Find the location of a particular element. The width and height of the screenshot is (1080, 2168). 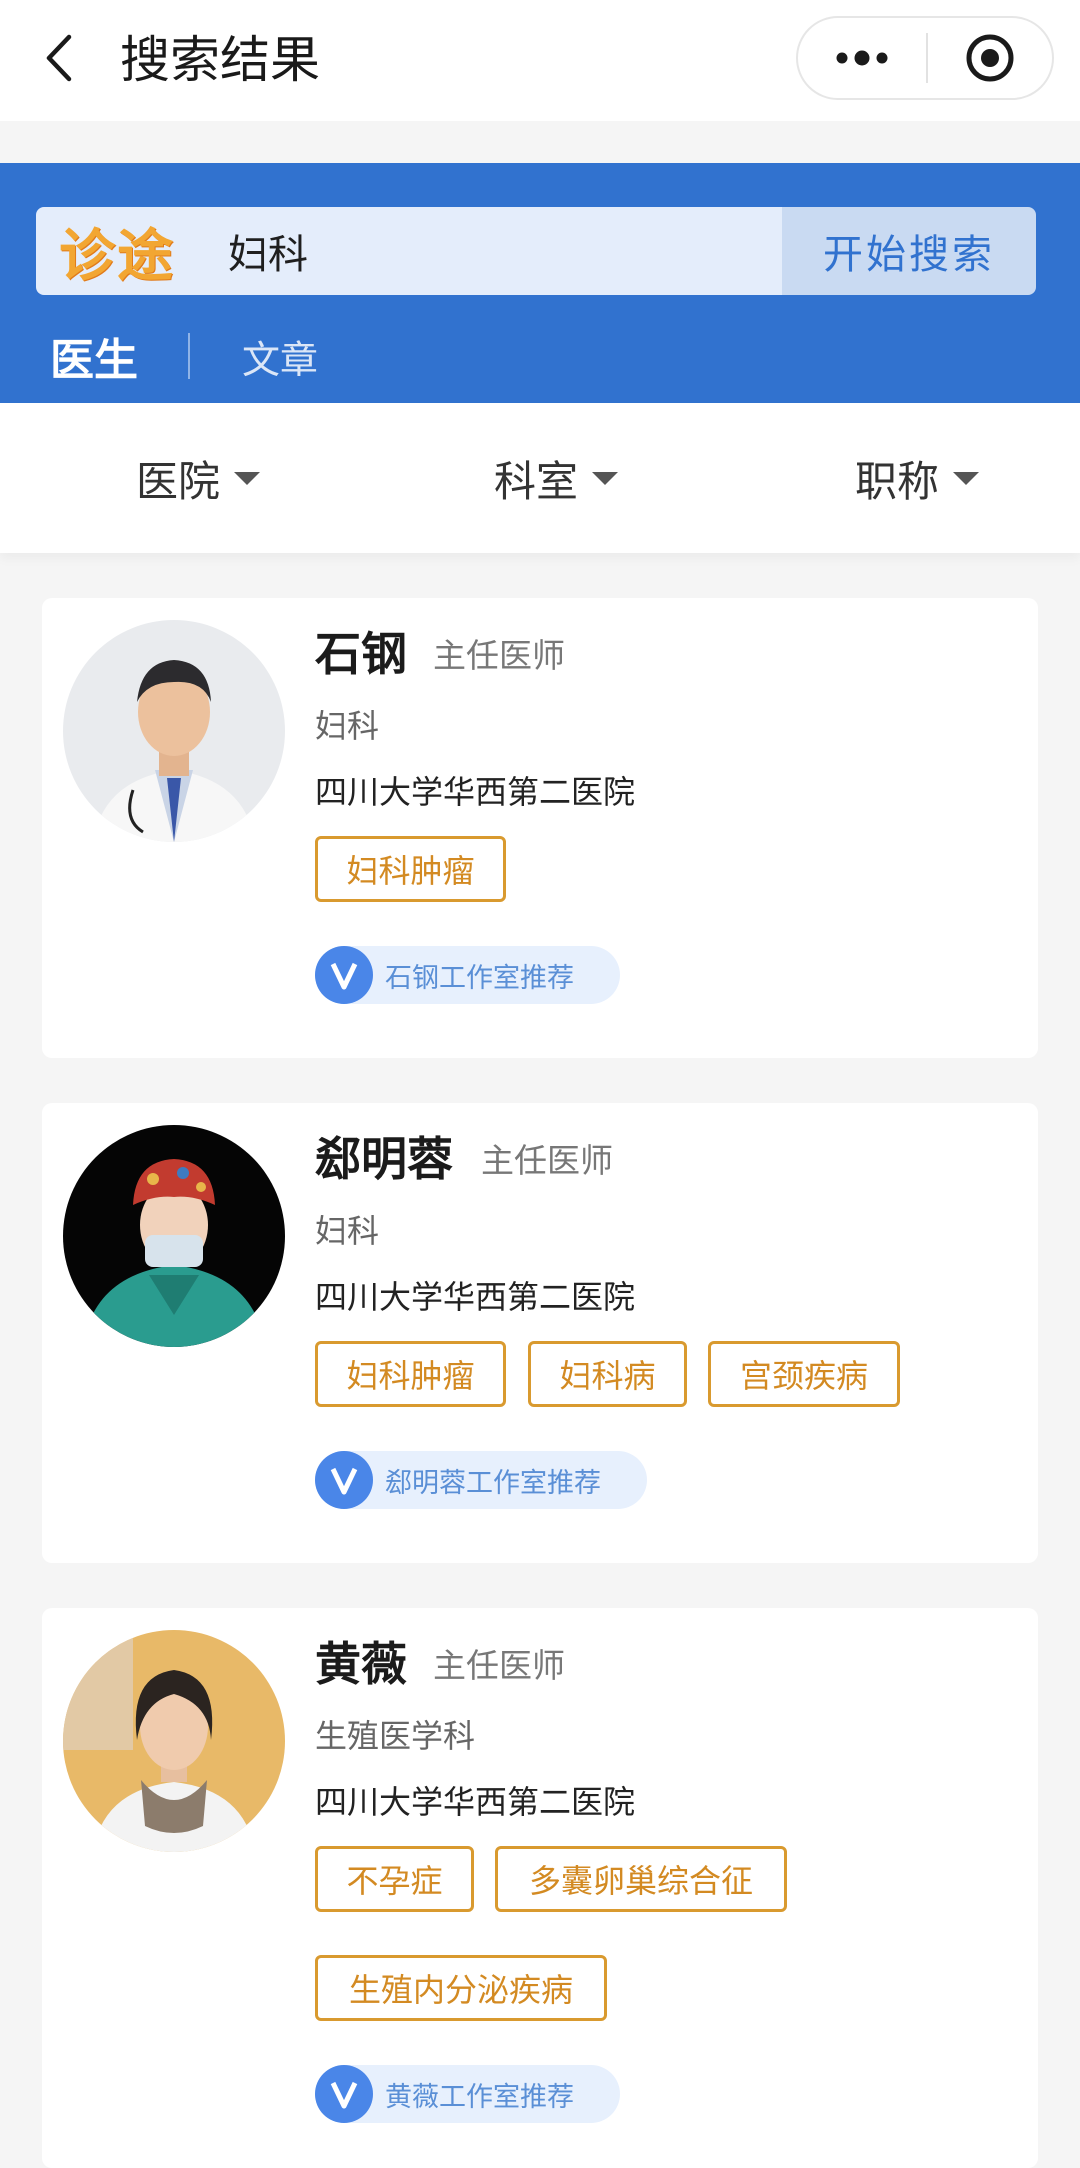

studio-recommend-badge: 石钢工作室推荐 is located at coordinates (467, 975).